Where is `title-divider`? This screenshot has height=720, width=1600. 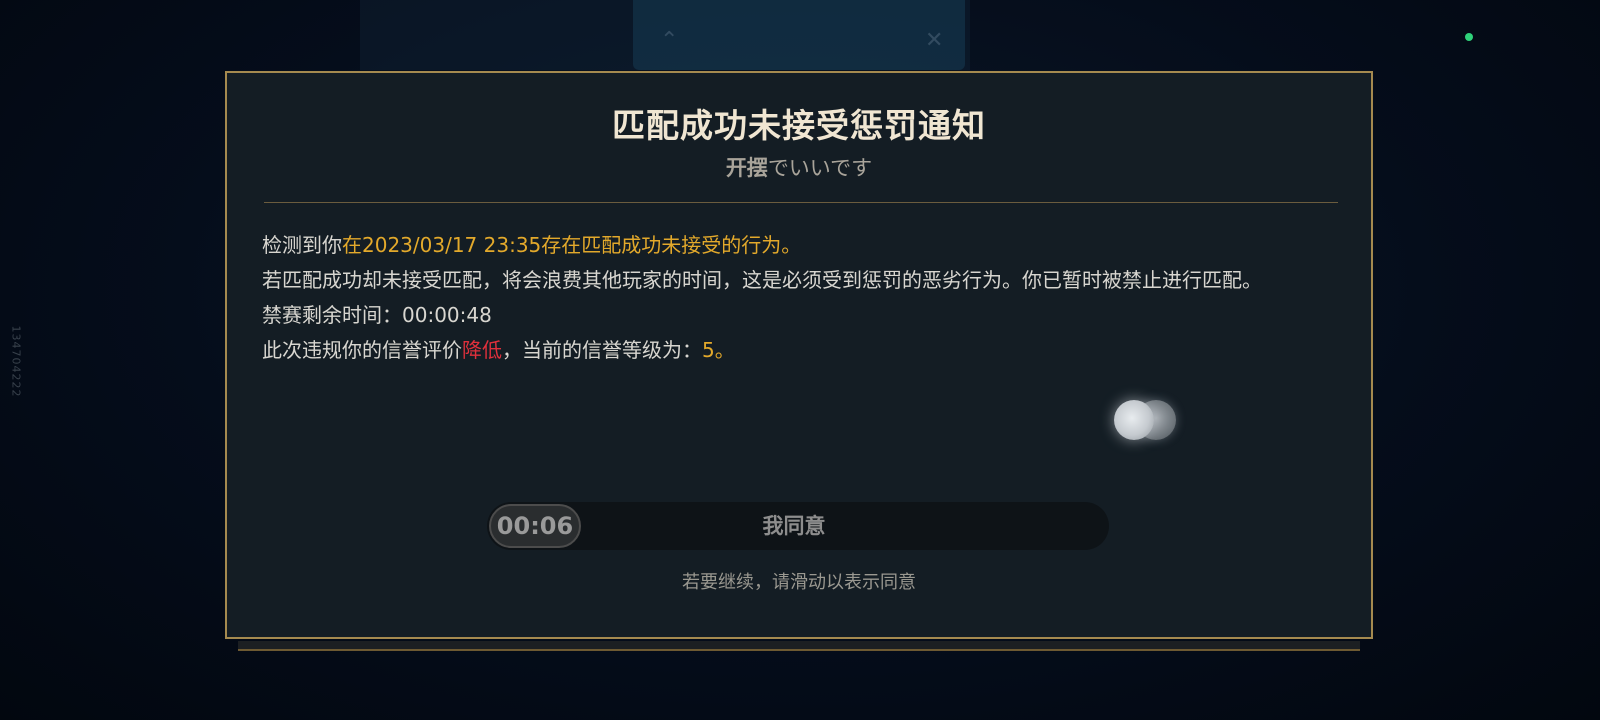 title-divider is located at coordinates (801, 202).